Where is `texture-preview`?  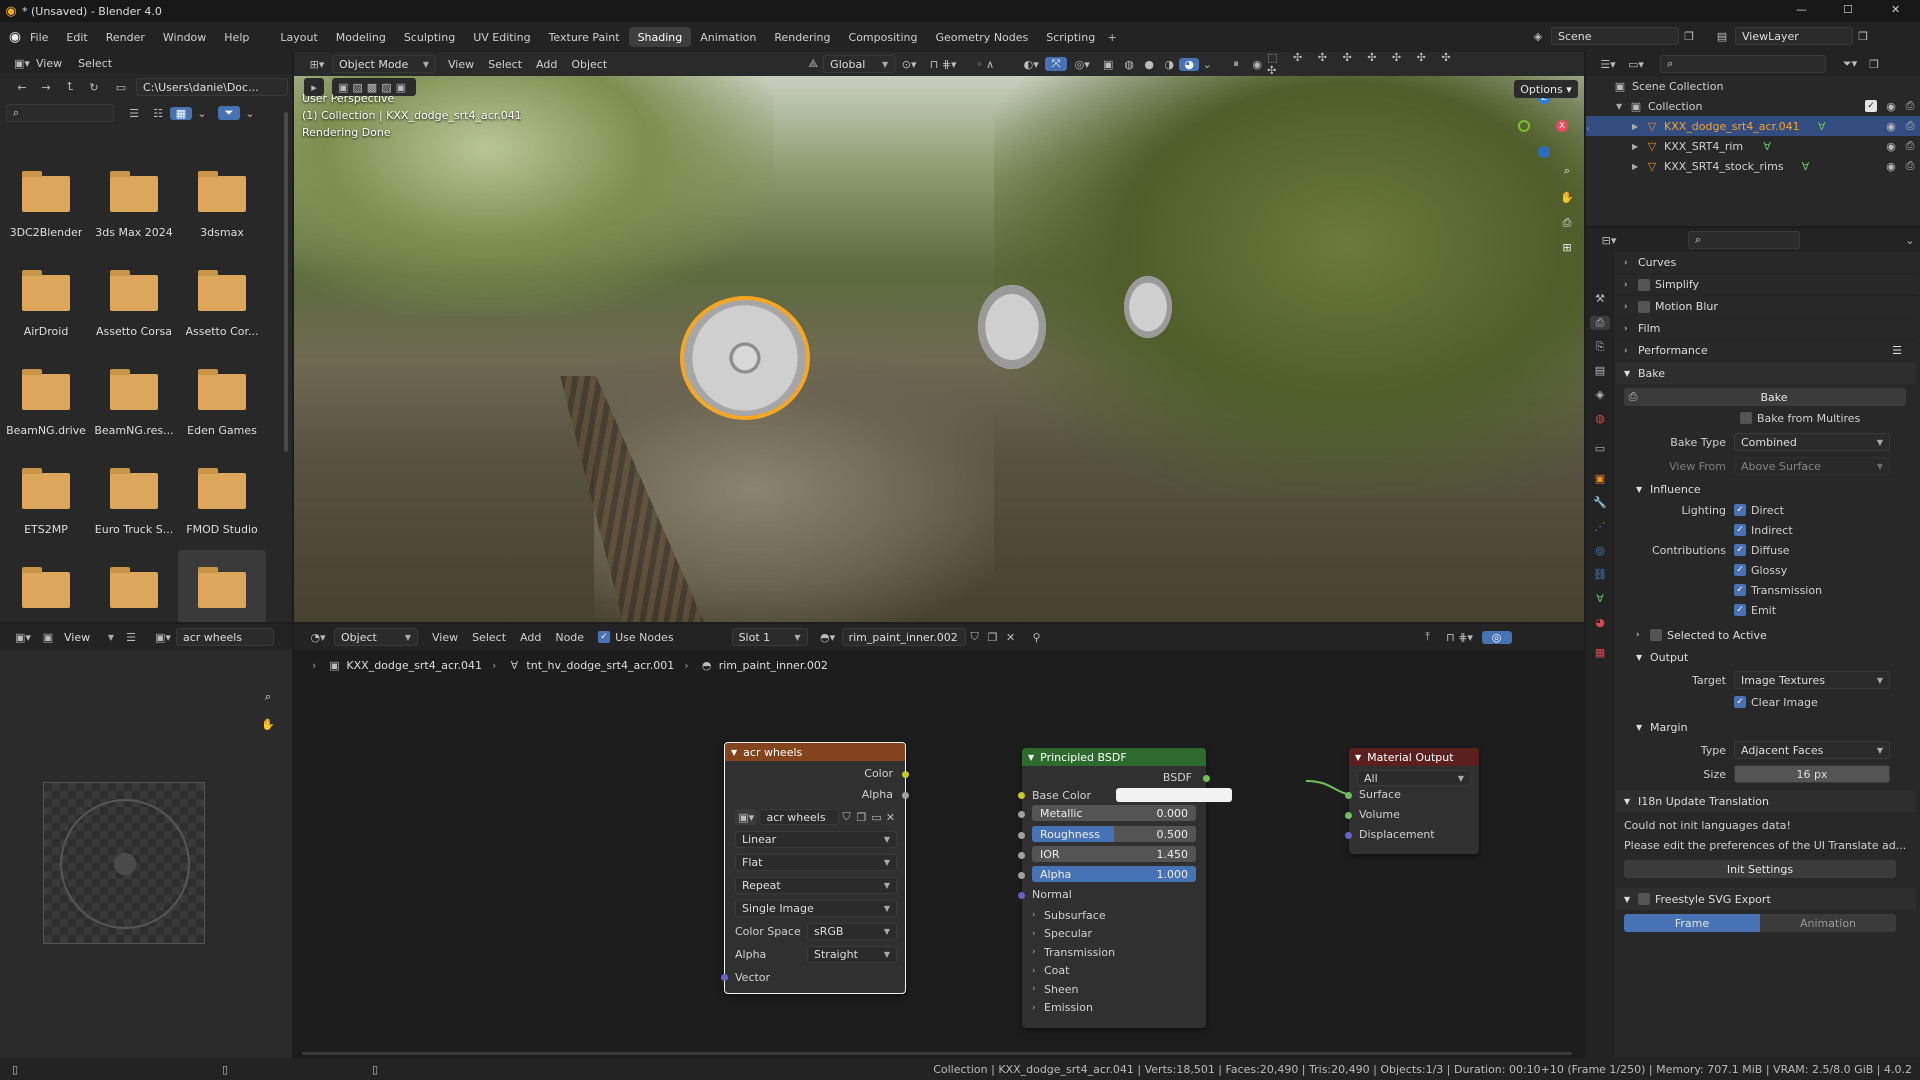
texture-preview is located at coordinates (124, 863).